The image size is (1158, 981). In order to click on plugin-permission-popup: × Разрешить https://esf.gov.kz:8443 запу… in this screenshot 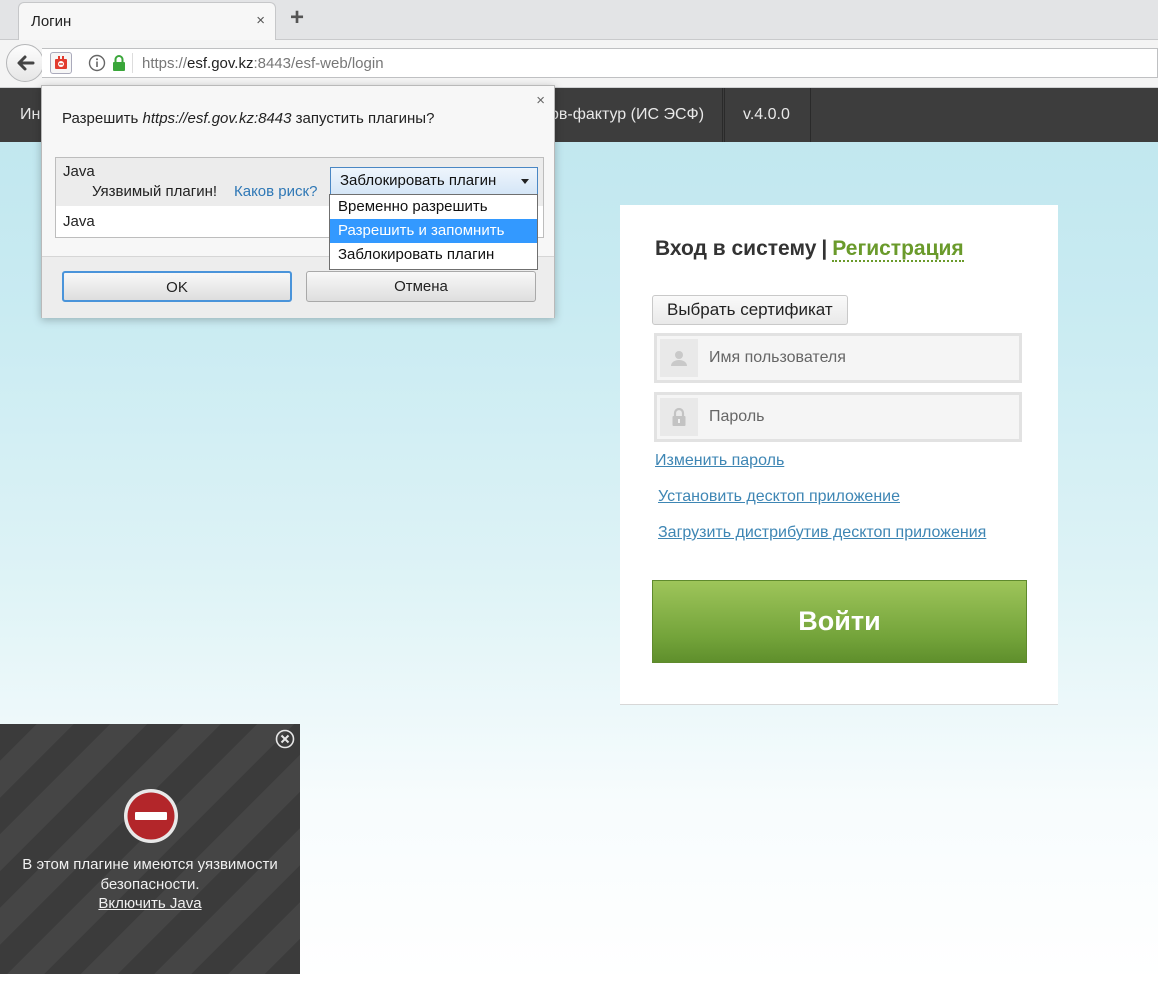, I will do `click(298, 201)`.